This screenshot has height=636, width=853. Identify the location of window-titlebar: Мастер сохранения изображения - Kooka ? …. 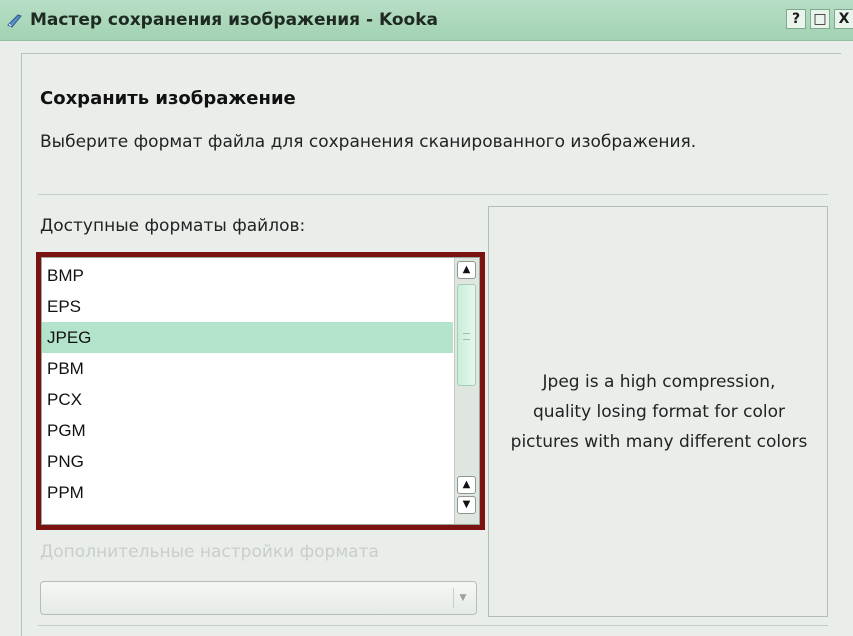
(426, 20).